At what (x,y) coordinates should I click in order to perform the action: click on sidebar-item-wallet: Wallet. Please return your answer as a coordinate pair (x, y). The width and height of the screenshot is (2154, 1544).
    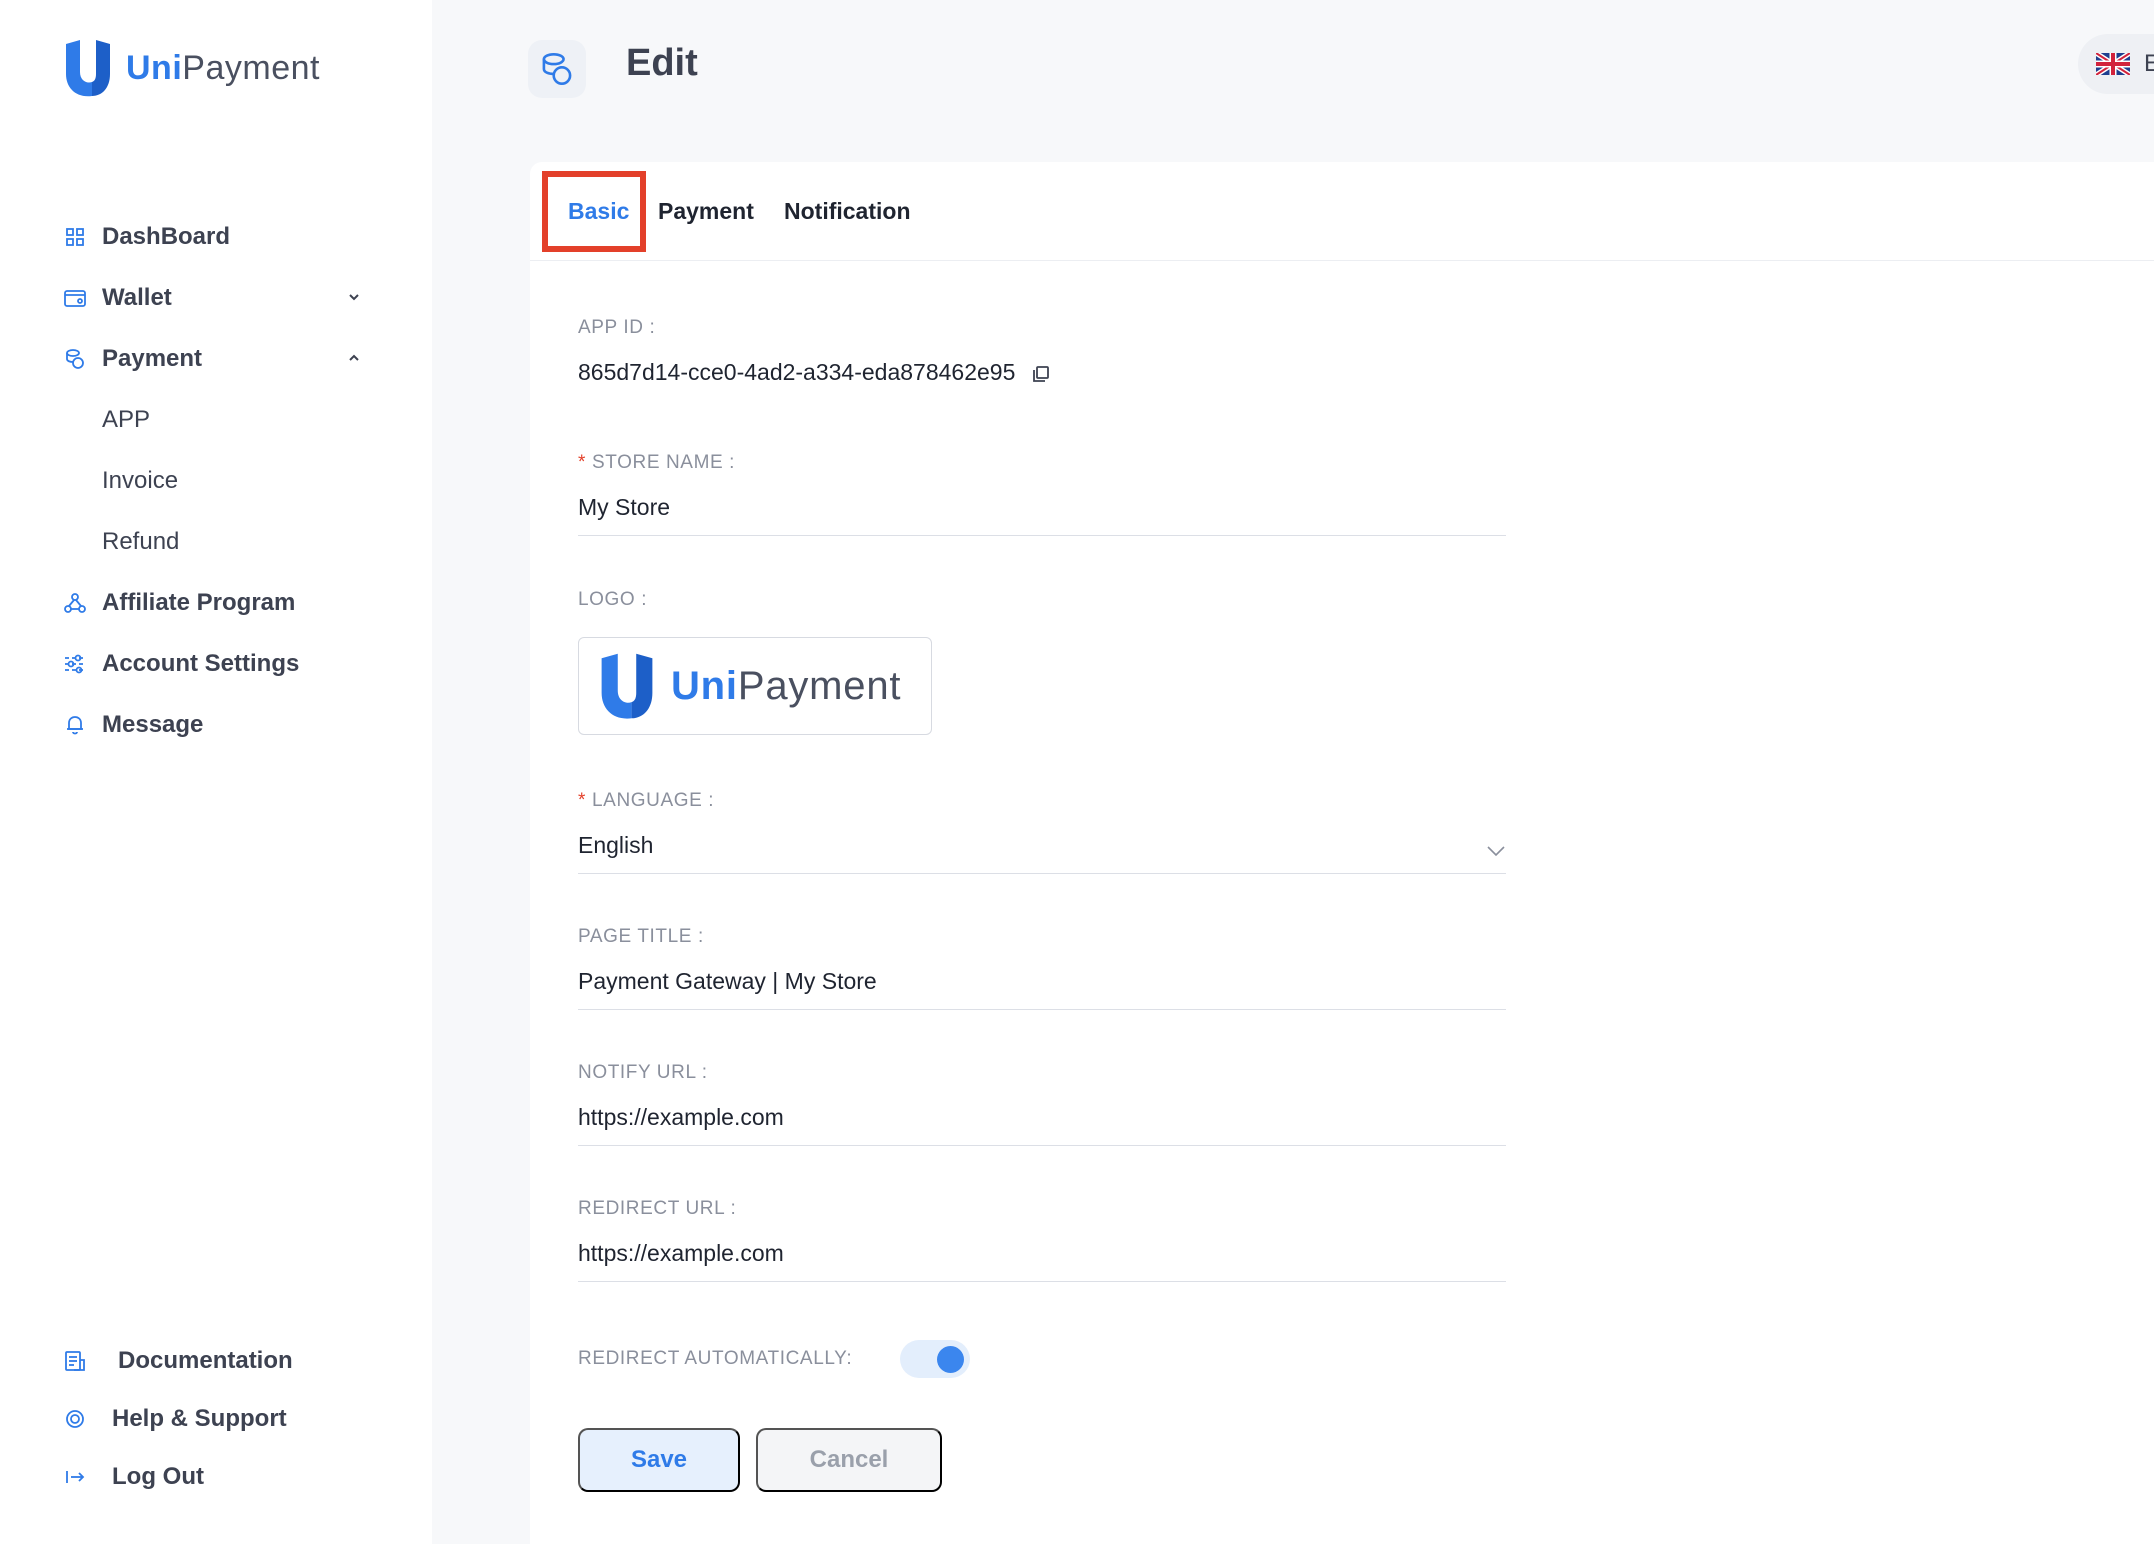
    Looking at the image, I should click on (212, 297).